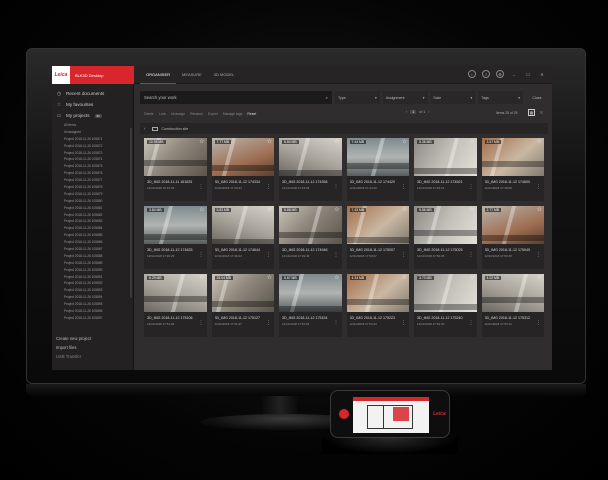  Describe the element at coordinates (512, 293) in the screenshot. I see `photo-thumbnail: 4.02 MB ☆` at that location.